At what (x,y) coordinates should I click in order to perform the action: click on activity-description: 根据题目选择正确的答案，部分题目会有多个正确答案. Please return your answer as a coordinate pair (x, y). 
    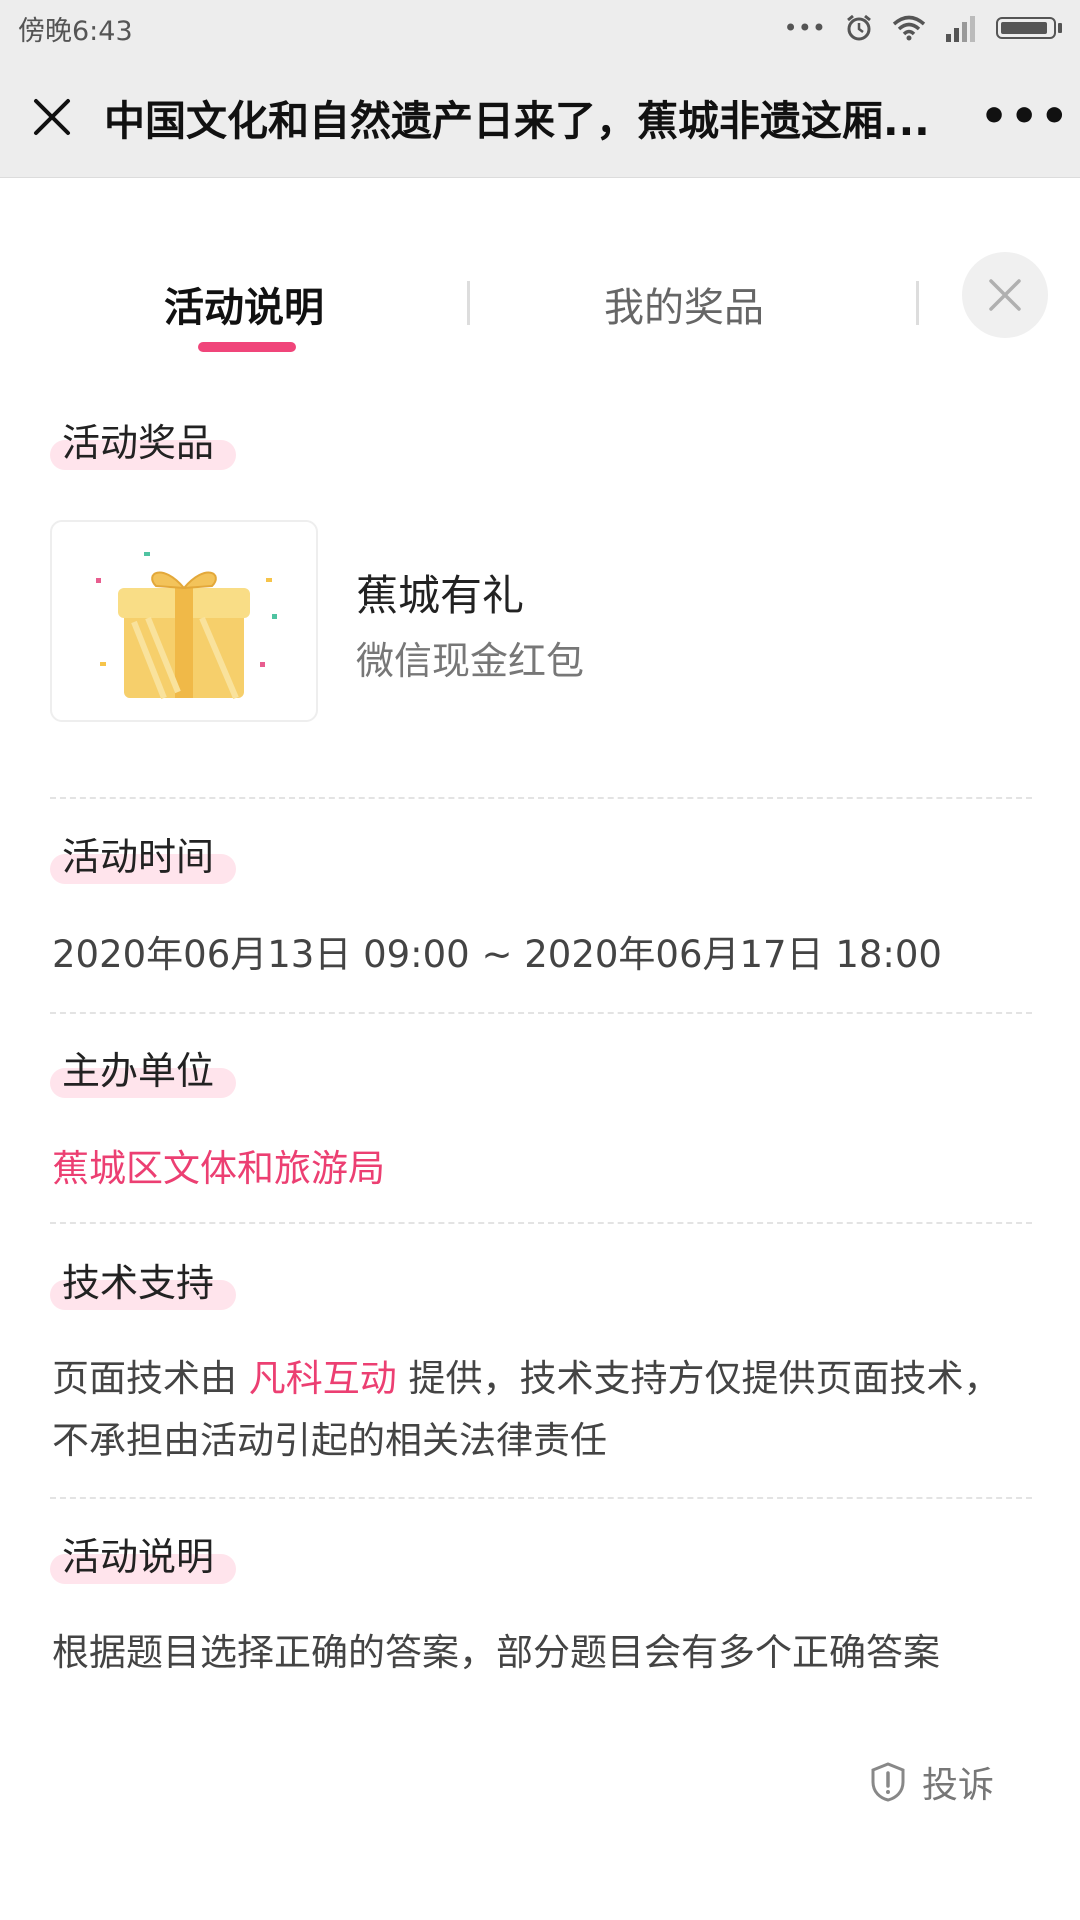
    Looking at the image, I should click on (496, 1652).